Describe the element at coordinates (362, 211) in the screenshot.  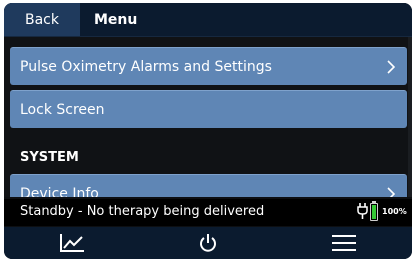
I see `plug-icon` at that location.